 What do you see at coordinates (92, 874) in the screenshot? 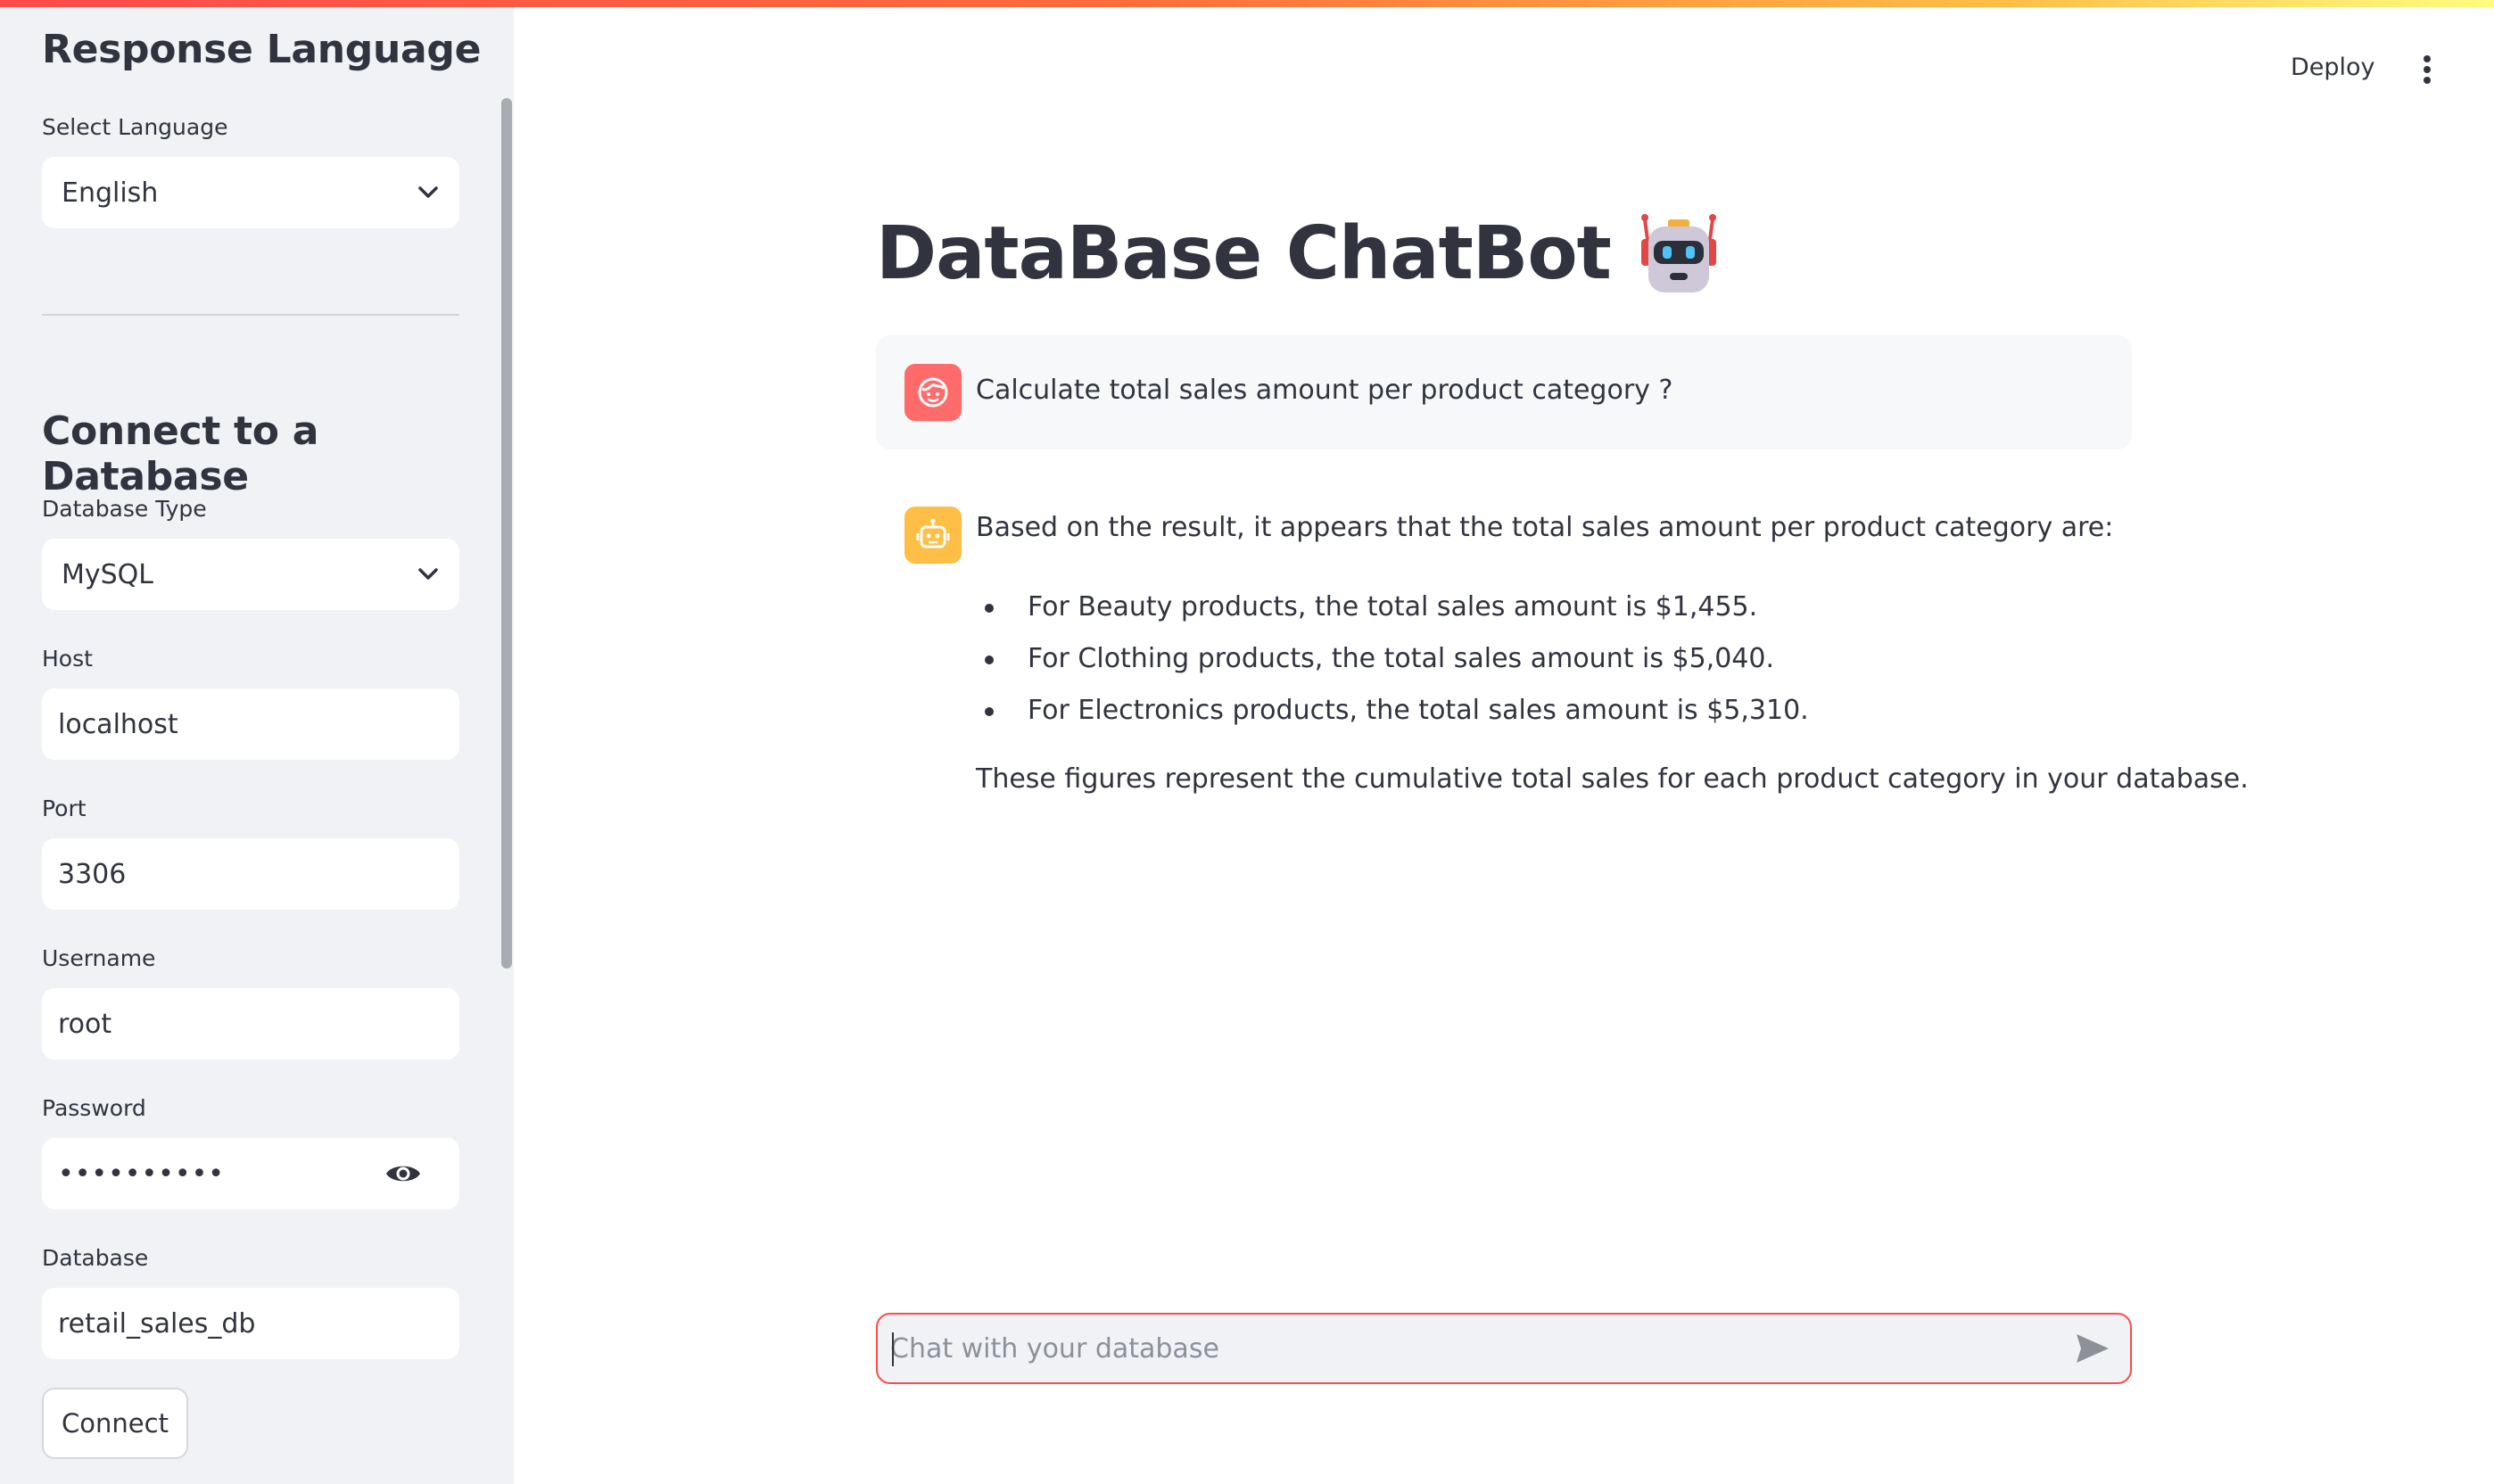
I see `port-input-value: 3306` at bounding box center [92, 874].